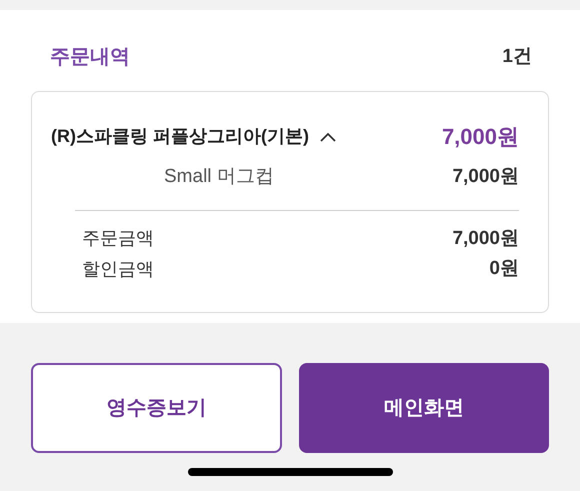 This screenshot has width=580, height=491. What do you see at coordinates (485, 238) in the screenshot?
I see `summary-value: 7,000원` at bounding box center [485, 238].